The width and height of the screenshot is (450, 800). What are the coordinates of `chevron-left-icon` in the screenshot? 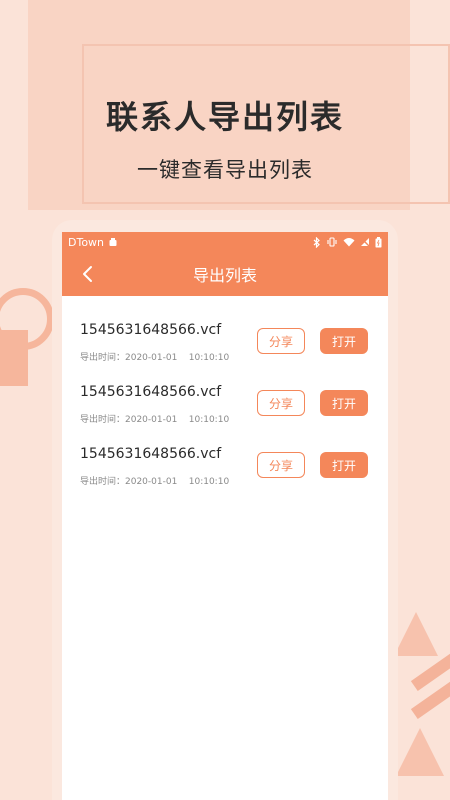 It's located at (87, 274).